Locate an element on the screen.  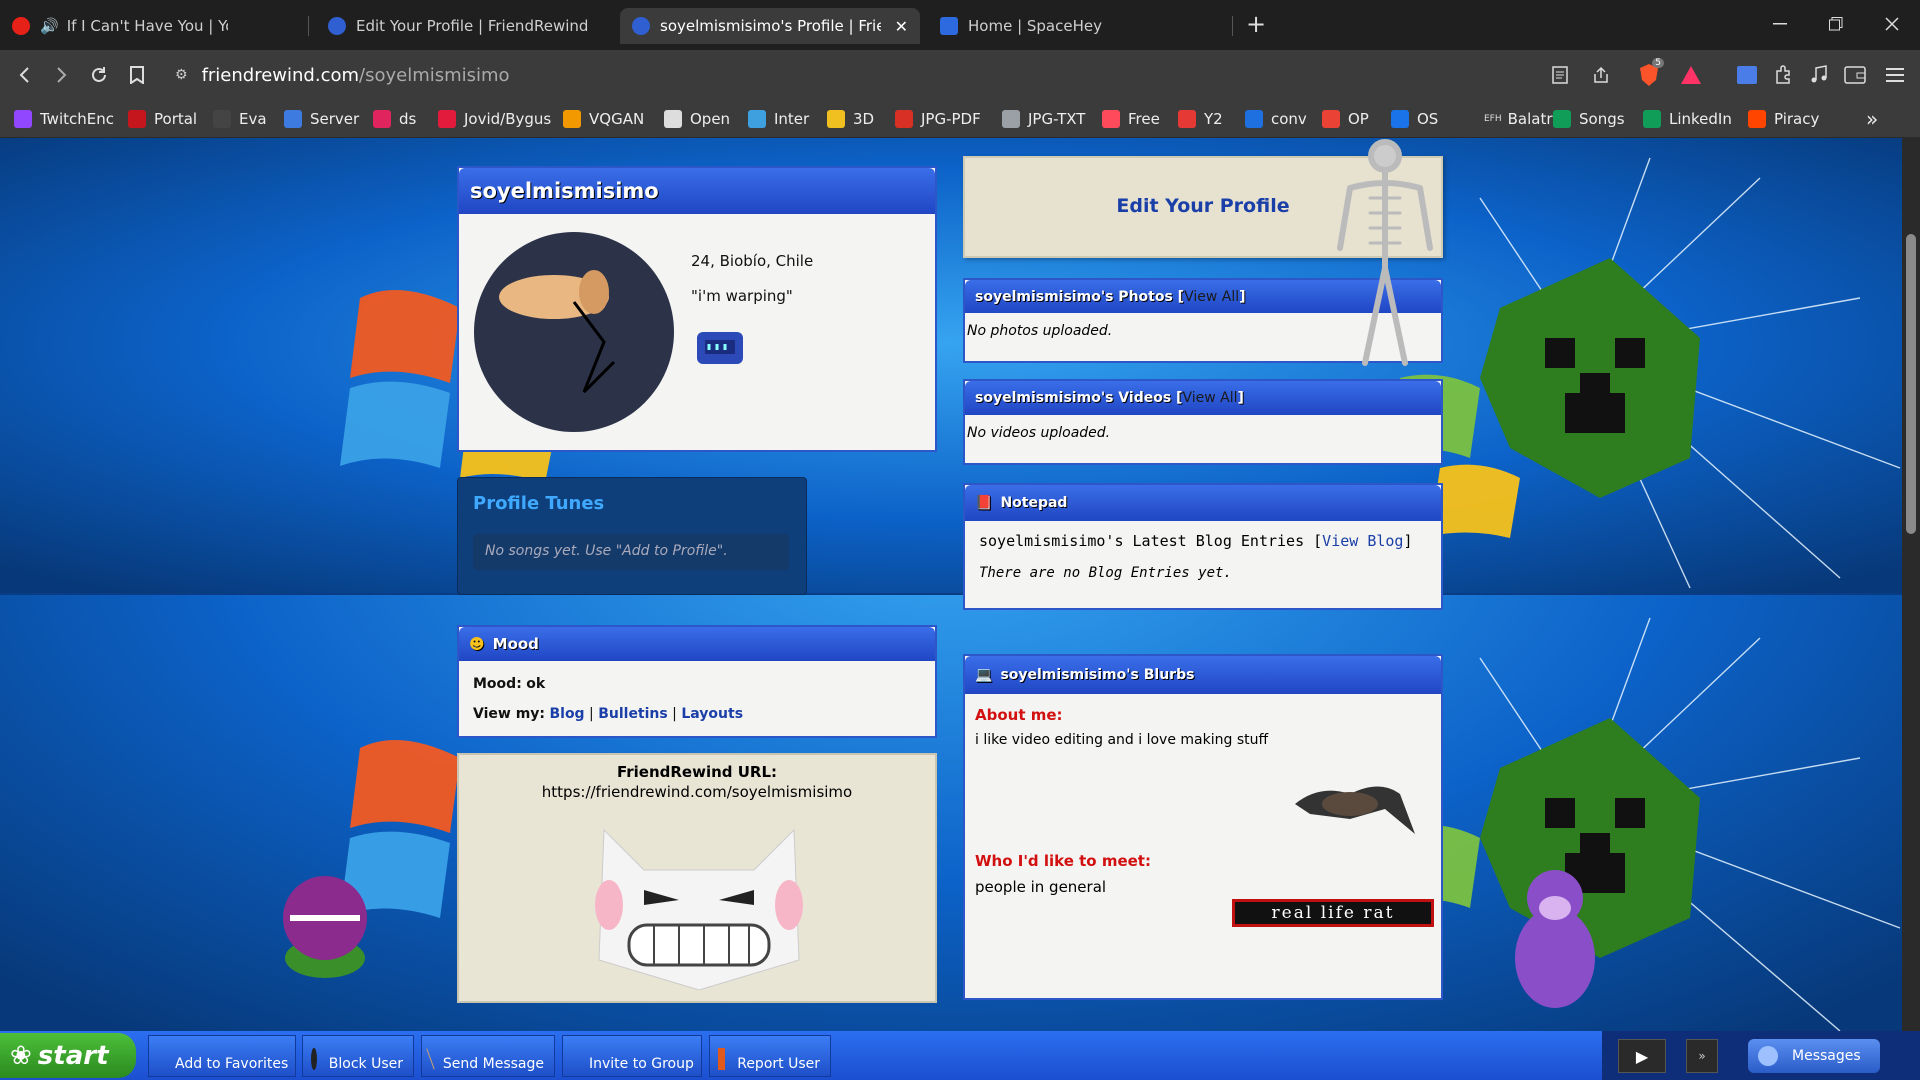
view-blog-link: View Blog is located at coordinates (1362, 541).